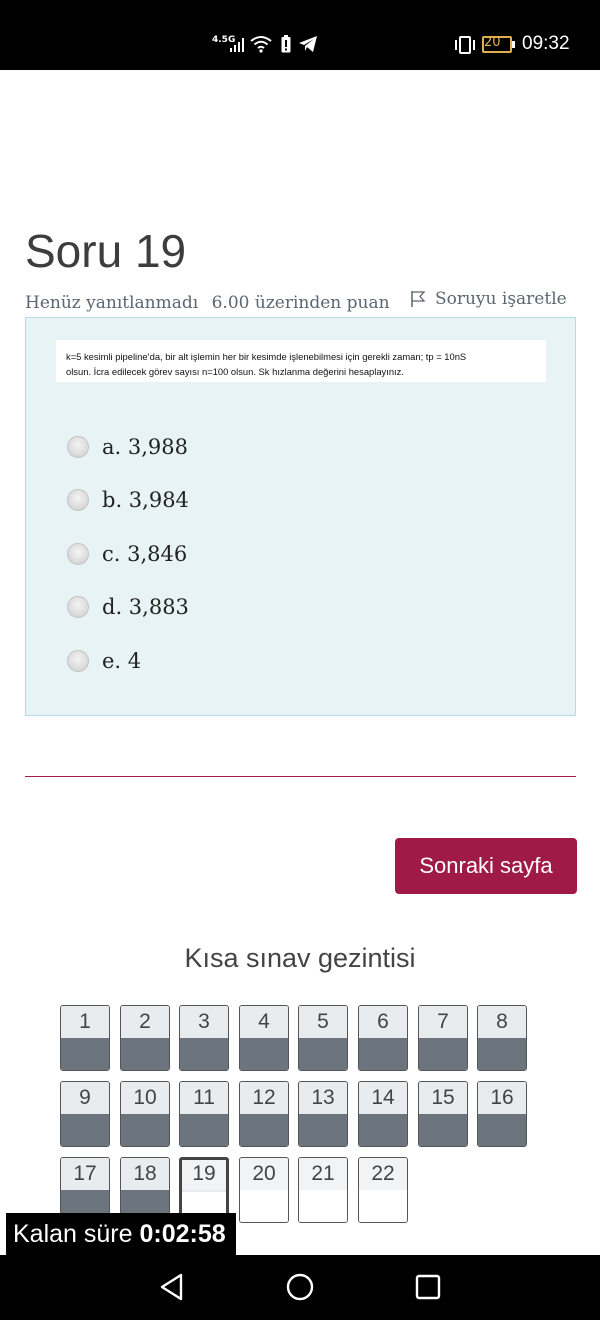  I want to click on quiz-nav-number: 5, so click(323, 1022).